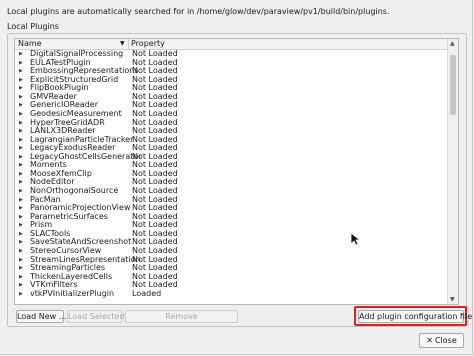  Describe the element at coordinates (72, 293) in the screenshot. I see `plugin-name: vtkPVInitializerPlugin` at that location.